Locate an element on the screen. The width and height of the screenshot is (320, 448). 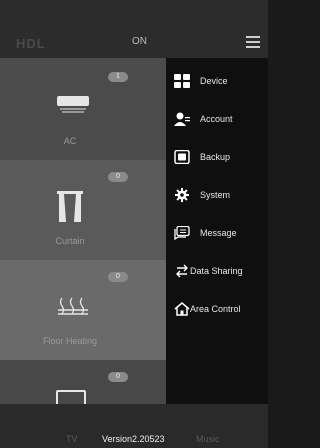
menu-label: Area Control is located at coordinates (215, 309).